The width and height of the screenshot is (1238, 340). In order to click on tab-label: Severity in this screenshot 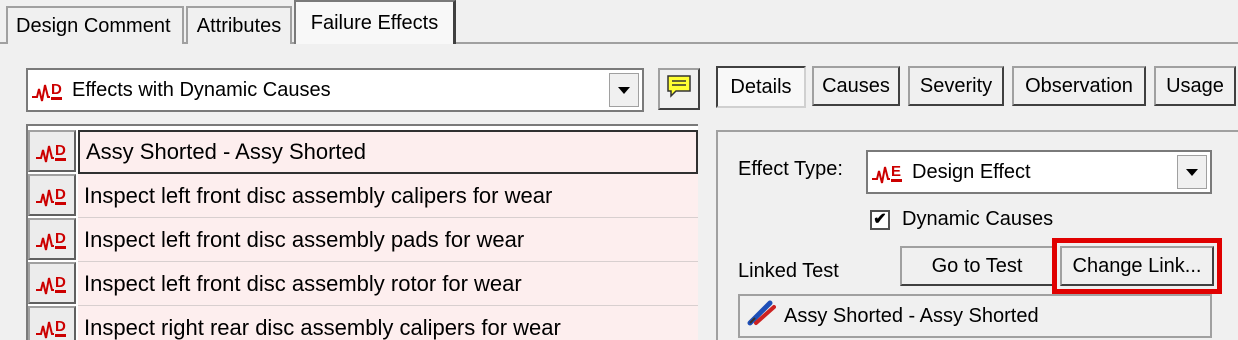, I will do `click(956, 85)`.